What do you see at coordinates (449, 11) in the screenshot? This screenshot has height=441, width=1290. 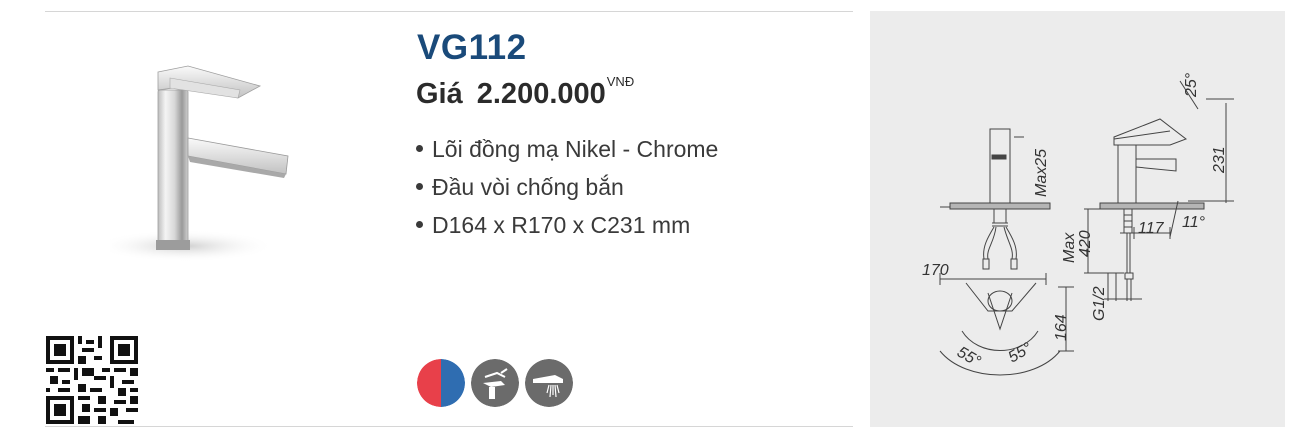 I see `top-divider` at bounding box center [449, 11].